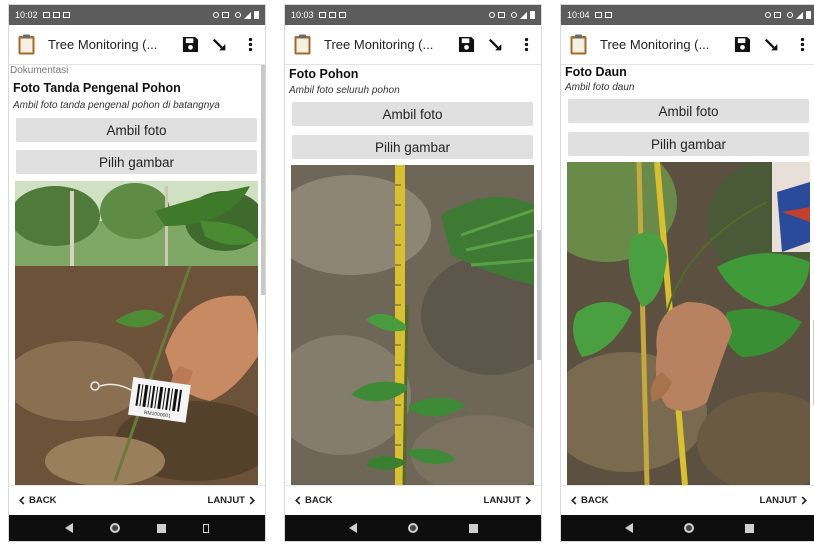 The height and width of the screenshot is (544, 814). I want to click on status-time: 10:03, so click(302, 15).